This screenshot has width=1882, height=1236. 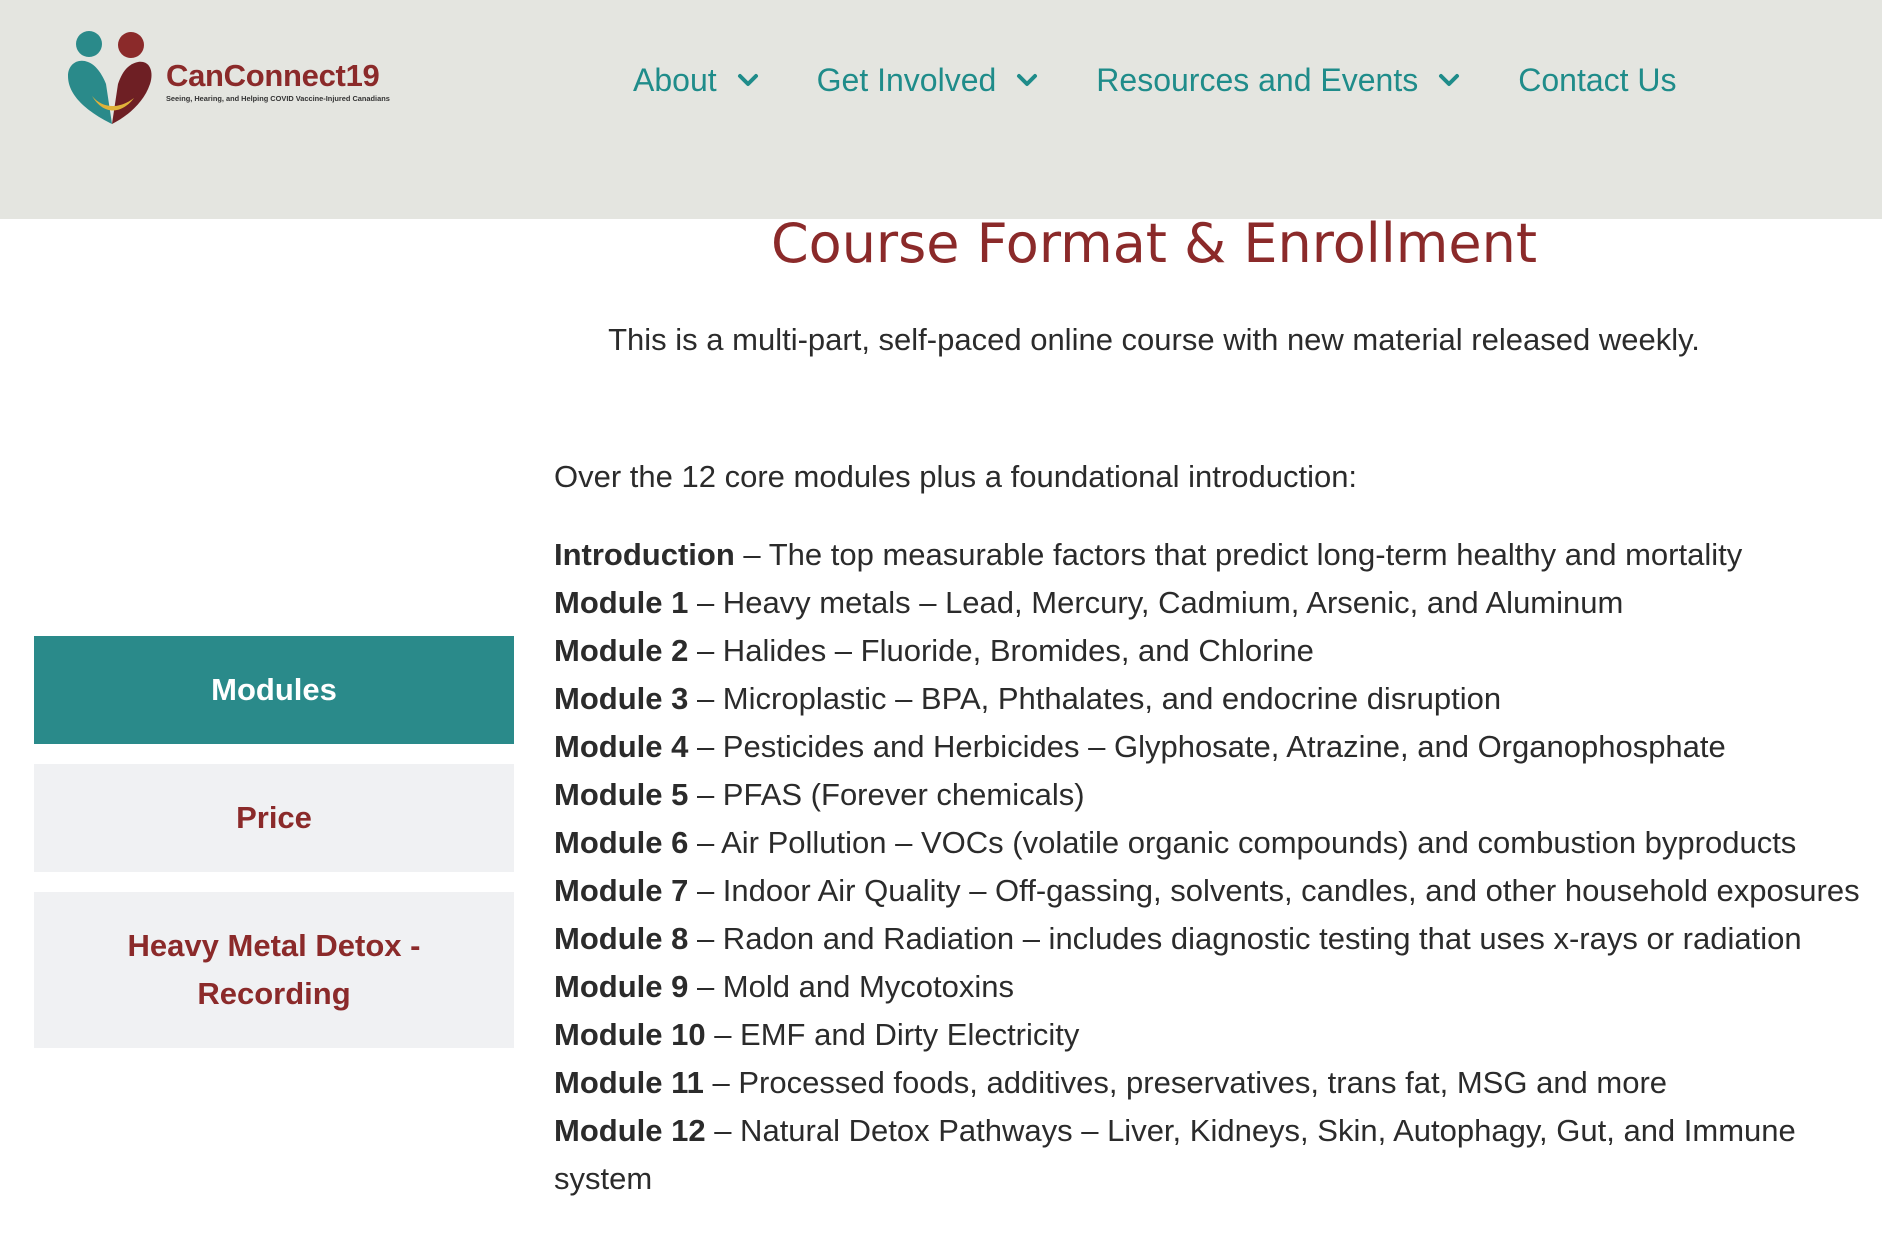 I want to click on tab-price: Price, so click(x=274, y=818).